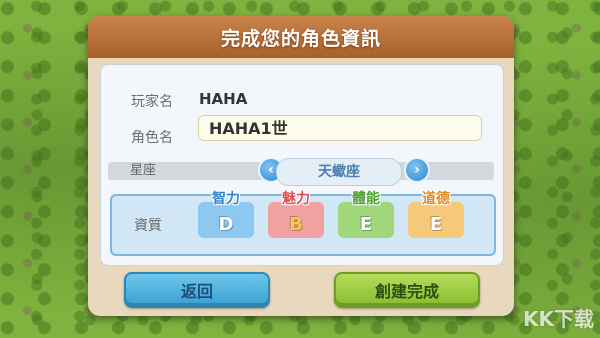 The image size is (600, 338). Describe the element at coordinates (296, 199) in the screenshot. I see `stat-name: 魅力` at that location.